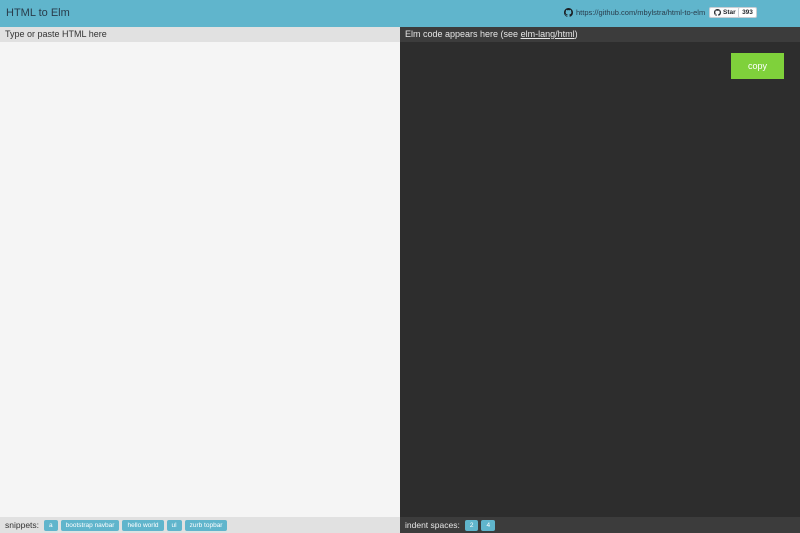  Describe the element at coordinates (729, 12) in the screenshot. I see `star-label: Star` at that location.